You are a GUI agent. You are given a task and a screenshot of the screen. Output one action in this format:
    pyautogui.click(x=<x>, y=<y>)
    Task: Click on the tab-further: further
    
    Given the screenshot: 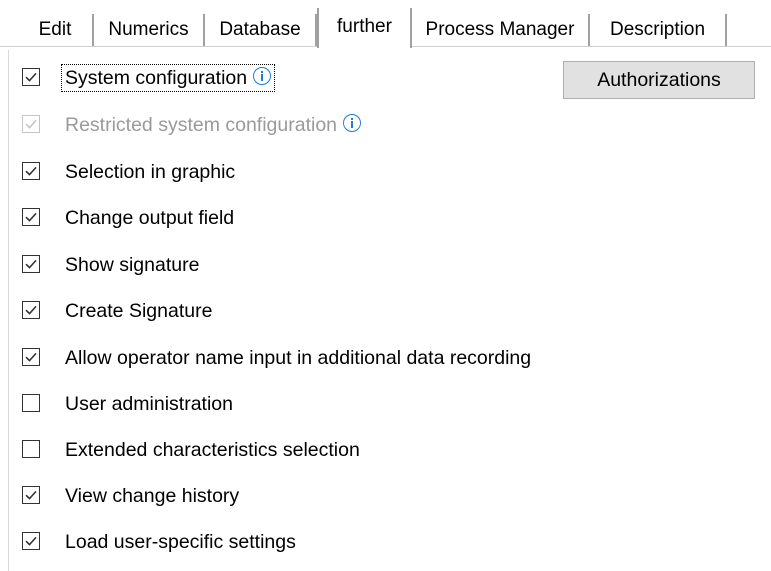 What is the action you would take?
    pyautogui.click(x=364, y=28)
    